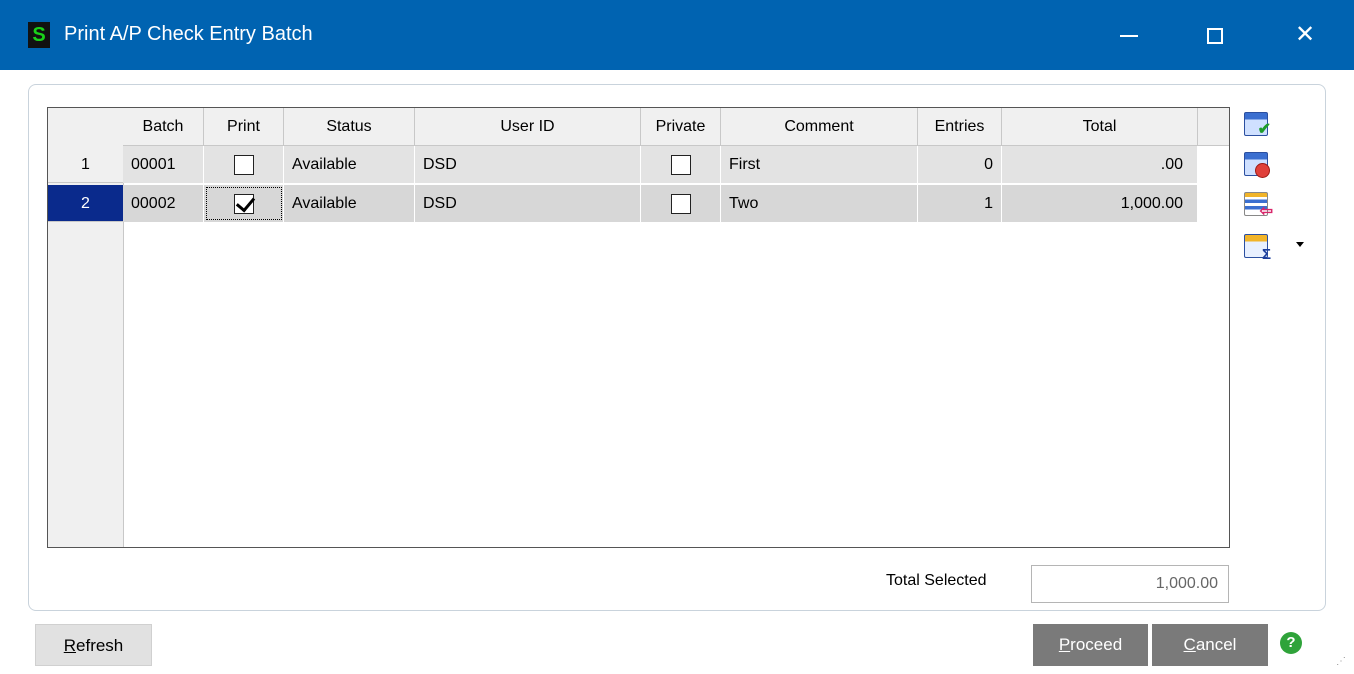  Describe the element at coordinates (1216, 644) in the screenshot. I see `cancel-label: ancel` at that location.